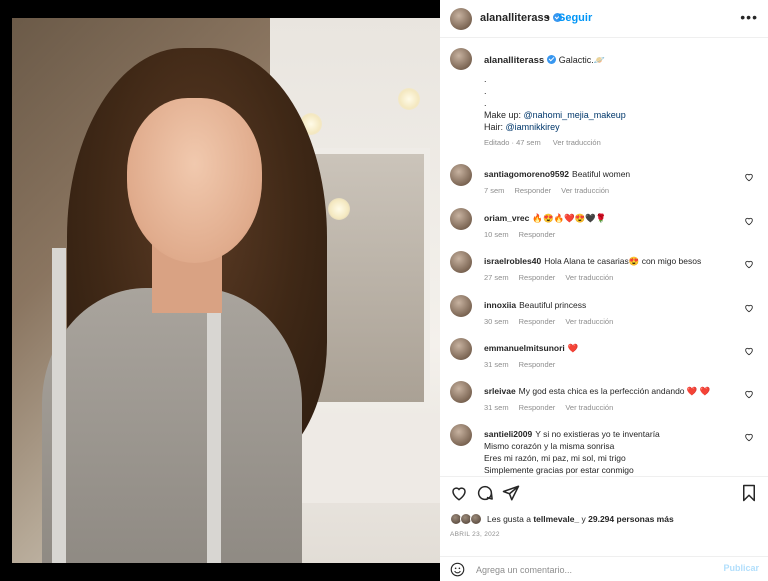 The height and width of the screenshot is (581, 768). Describe the element at coordinates (475, 534) in the screenshot. I see `post-date: ABRIL 23, 2022` at that location.